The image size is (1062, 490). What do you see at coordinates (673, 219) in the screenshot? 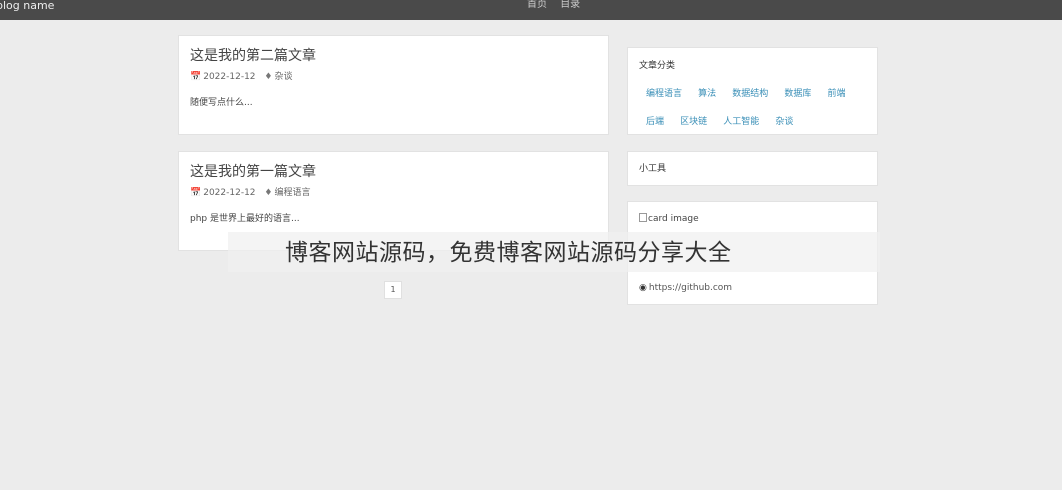
I see `card-image-alt: card image` at bounding box center [673, 219].